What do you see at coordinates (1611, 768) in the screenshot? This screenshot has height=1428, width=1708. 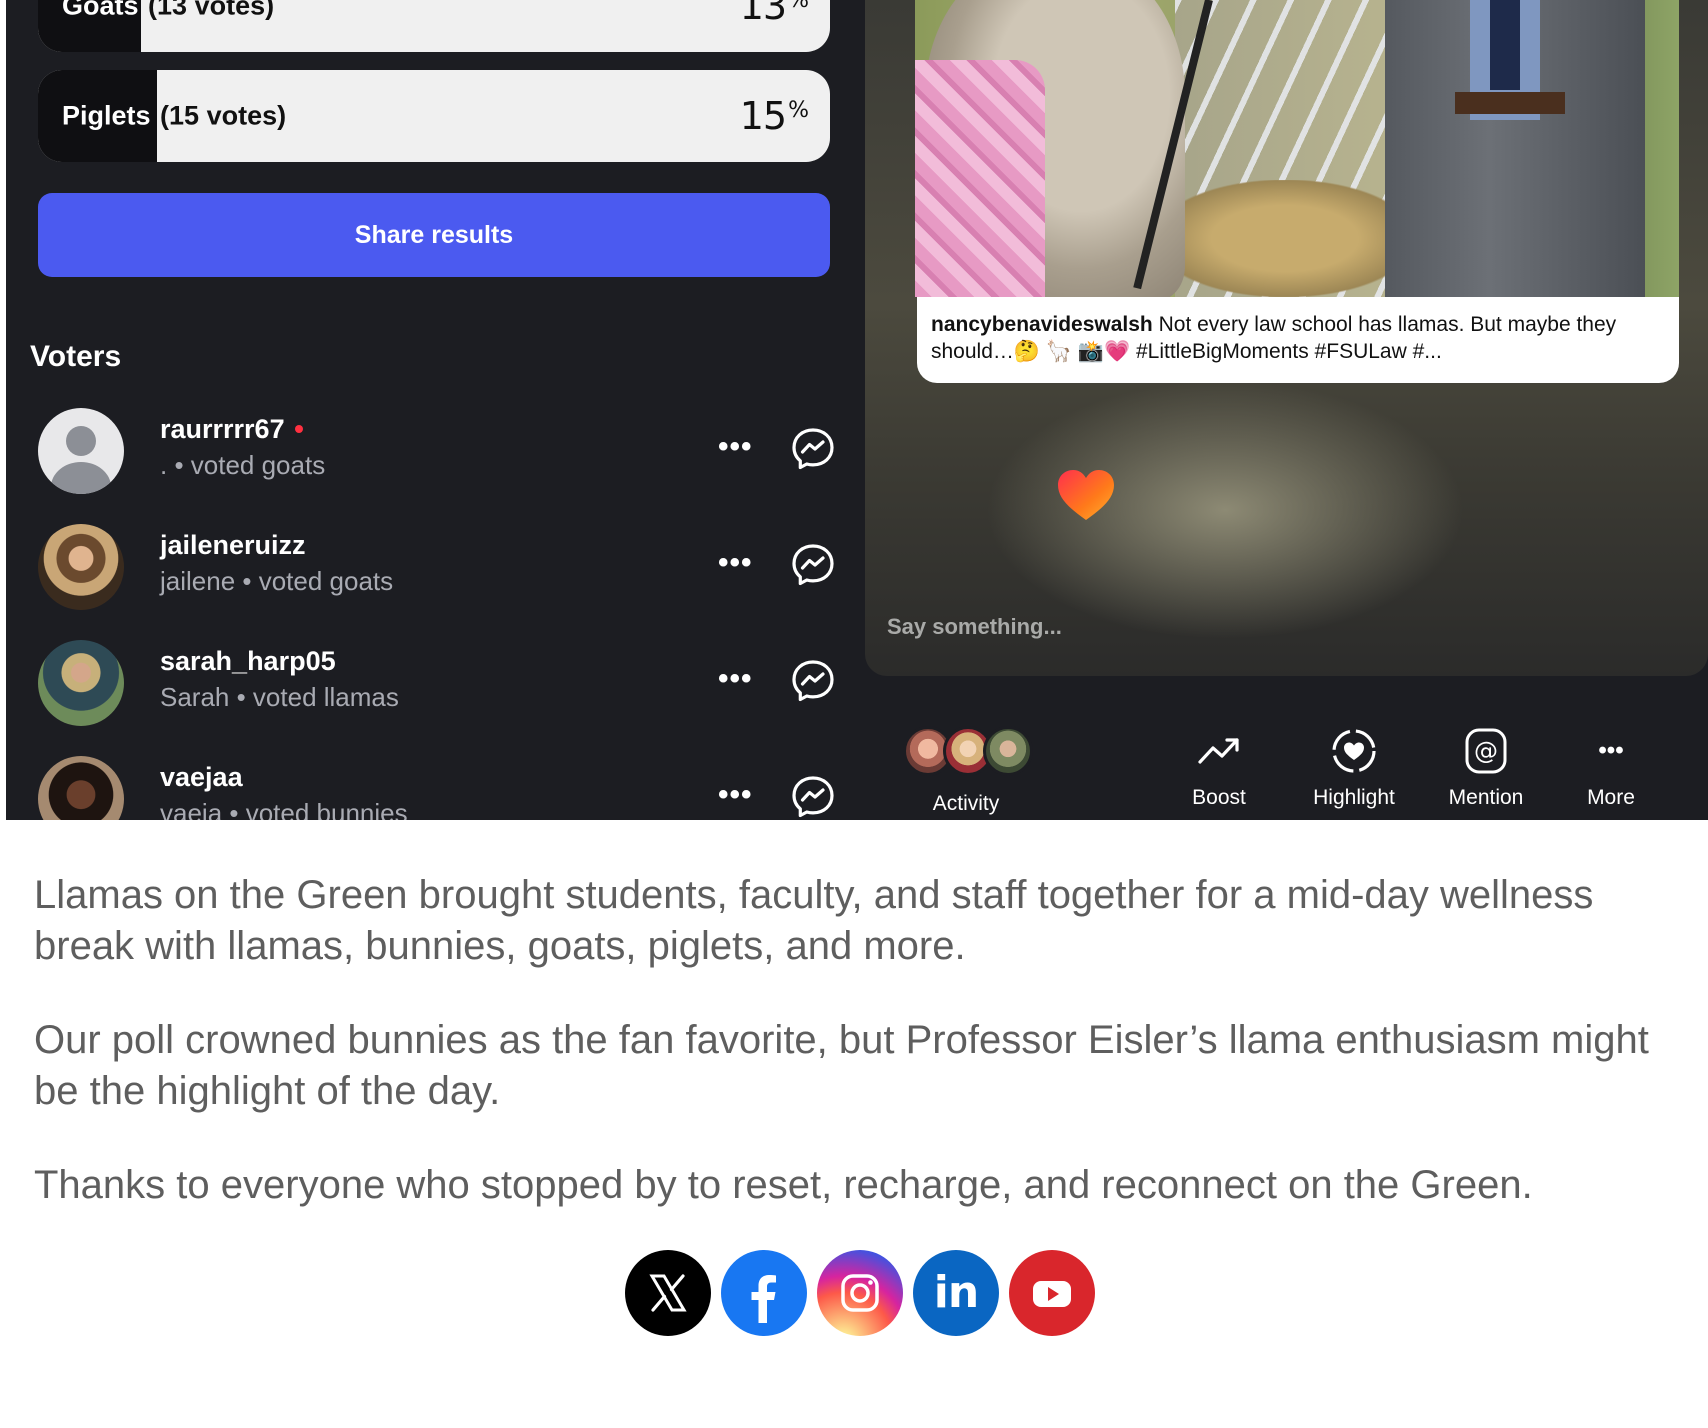 I see `more-button: ••• More` at bounding box center [1611, 768].